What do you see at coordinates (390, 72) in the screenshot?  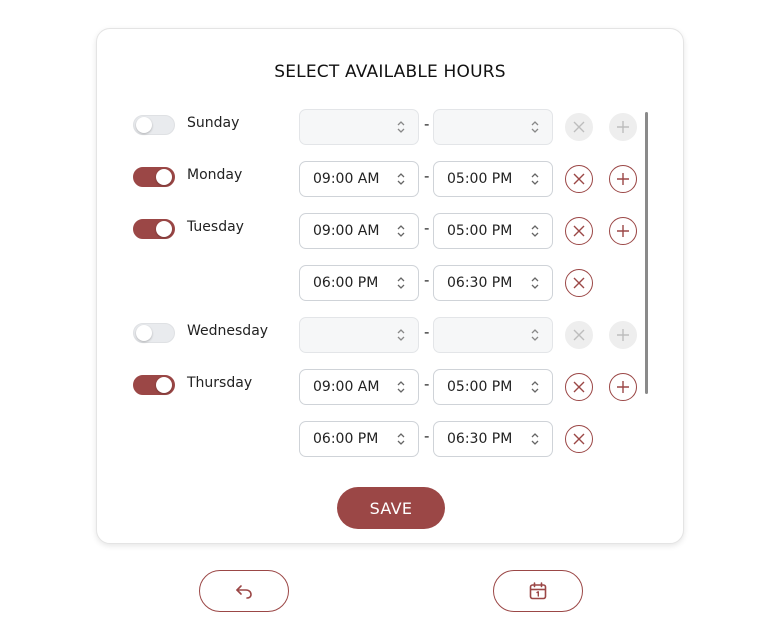 I see `page-title: SELECT AVAILABLE HOURS` at bounding box center [390, 72].